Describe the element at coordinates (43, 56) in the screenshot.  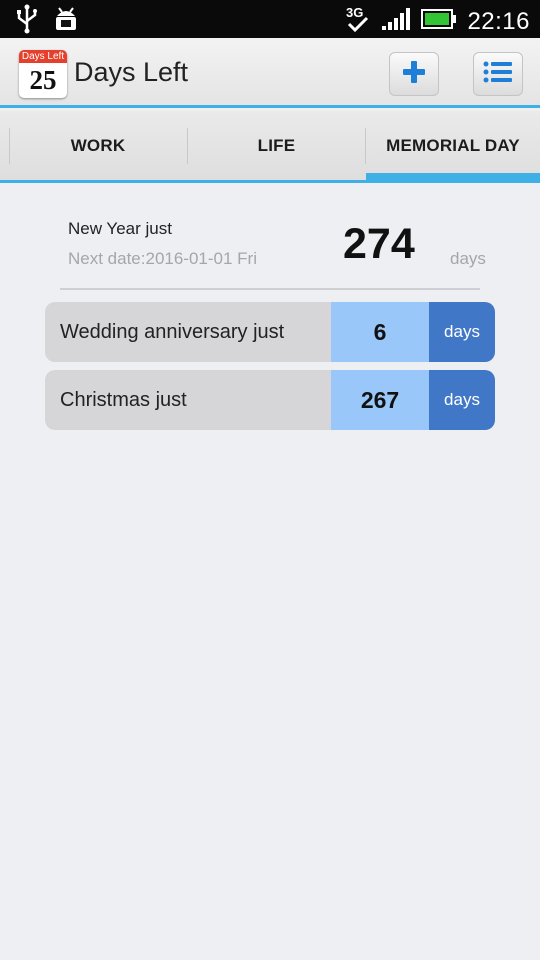
I see `app-logo-label: Days Left` at that location.